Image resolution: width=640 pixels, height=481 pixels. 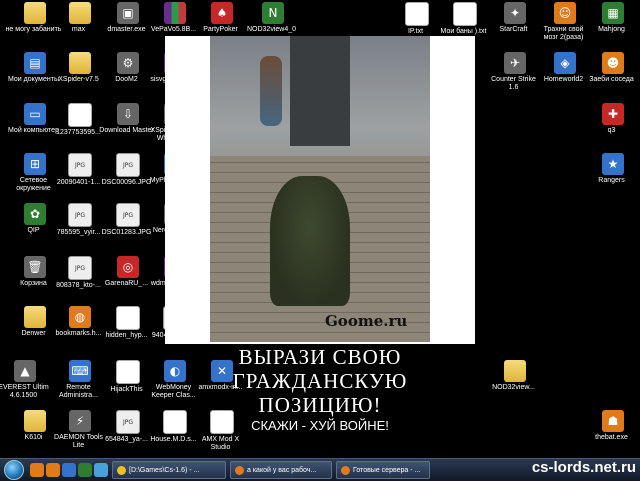 What do you see at coordinates (80, 317) in the screenshot?
I see `bookmarks-icon: ◍` at bounding box center [80, 317].